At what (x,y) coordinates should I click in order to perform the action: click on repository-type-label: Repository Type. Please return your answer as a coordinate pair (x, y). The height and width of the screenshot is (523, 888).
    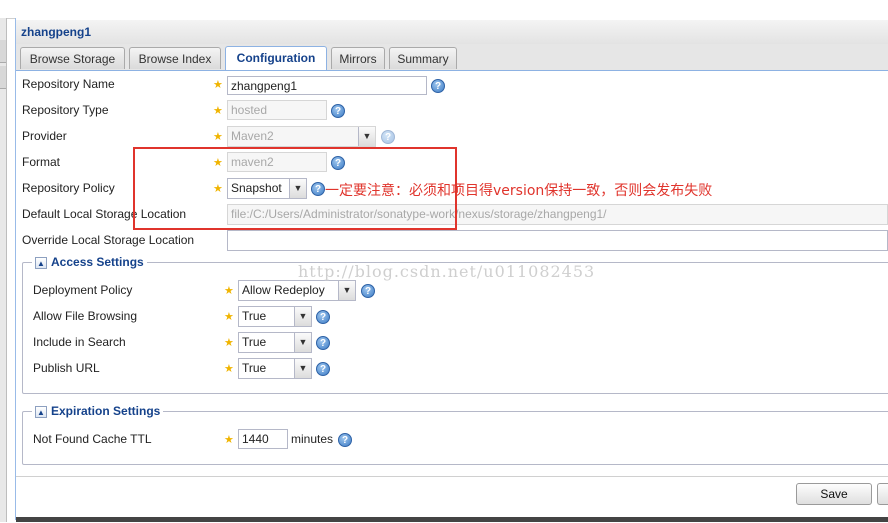
    Looking at the image, I should click on (65, 110).